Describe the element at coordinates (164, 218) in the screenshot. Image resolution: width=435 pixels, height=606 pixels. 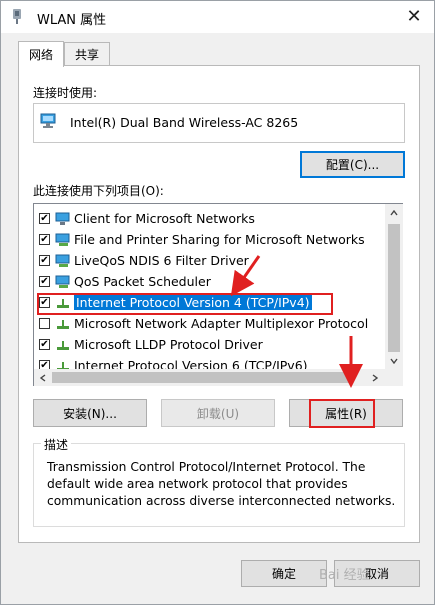
I see `item-label: Client for Microsoft Networks` at that location.